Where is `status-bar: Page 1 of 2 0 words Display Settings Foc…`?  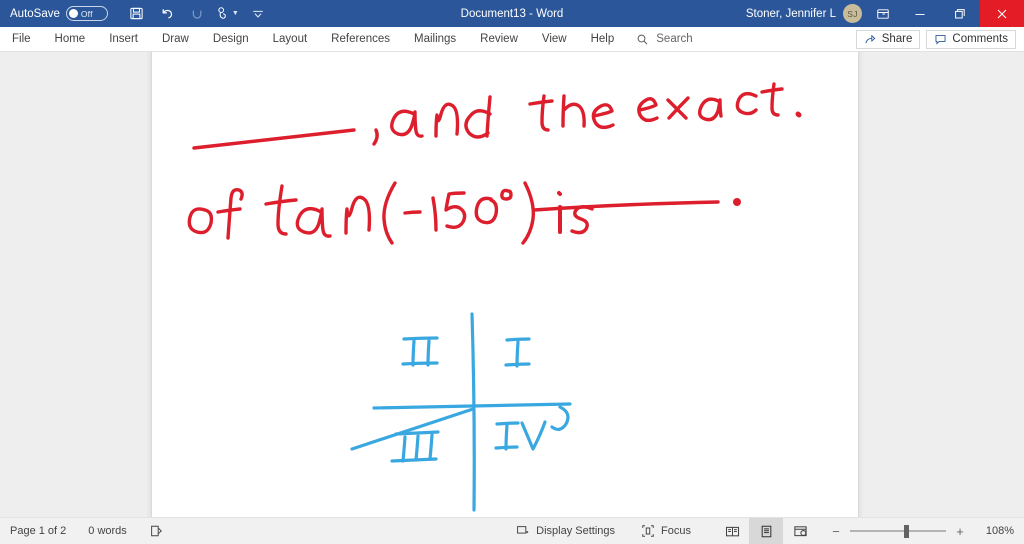 status-bar: Page 1 of 2 0 words Display Settings Foc… is located at coordinates (512, 530).